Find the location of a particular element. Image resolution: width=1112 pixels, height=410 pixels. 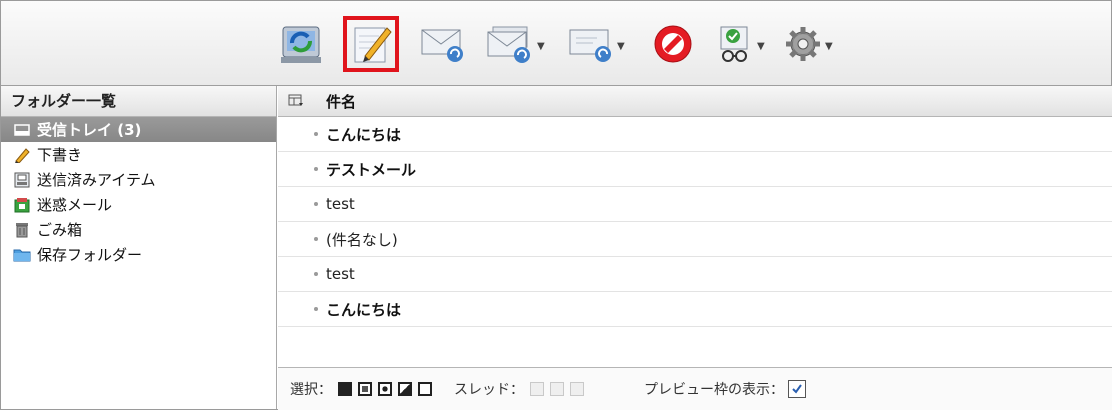

sent-items-icon is located at coordinates (22, 180).